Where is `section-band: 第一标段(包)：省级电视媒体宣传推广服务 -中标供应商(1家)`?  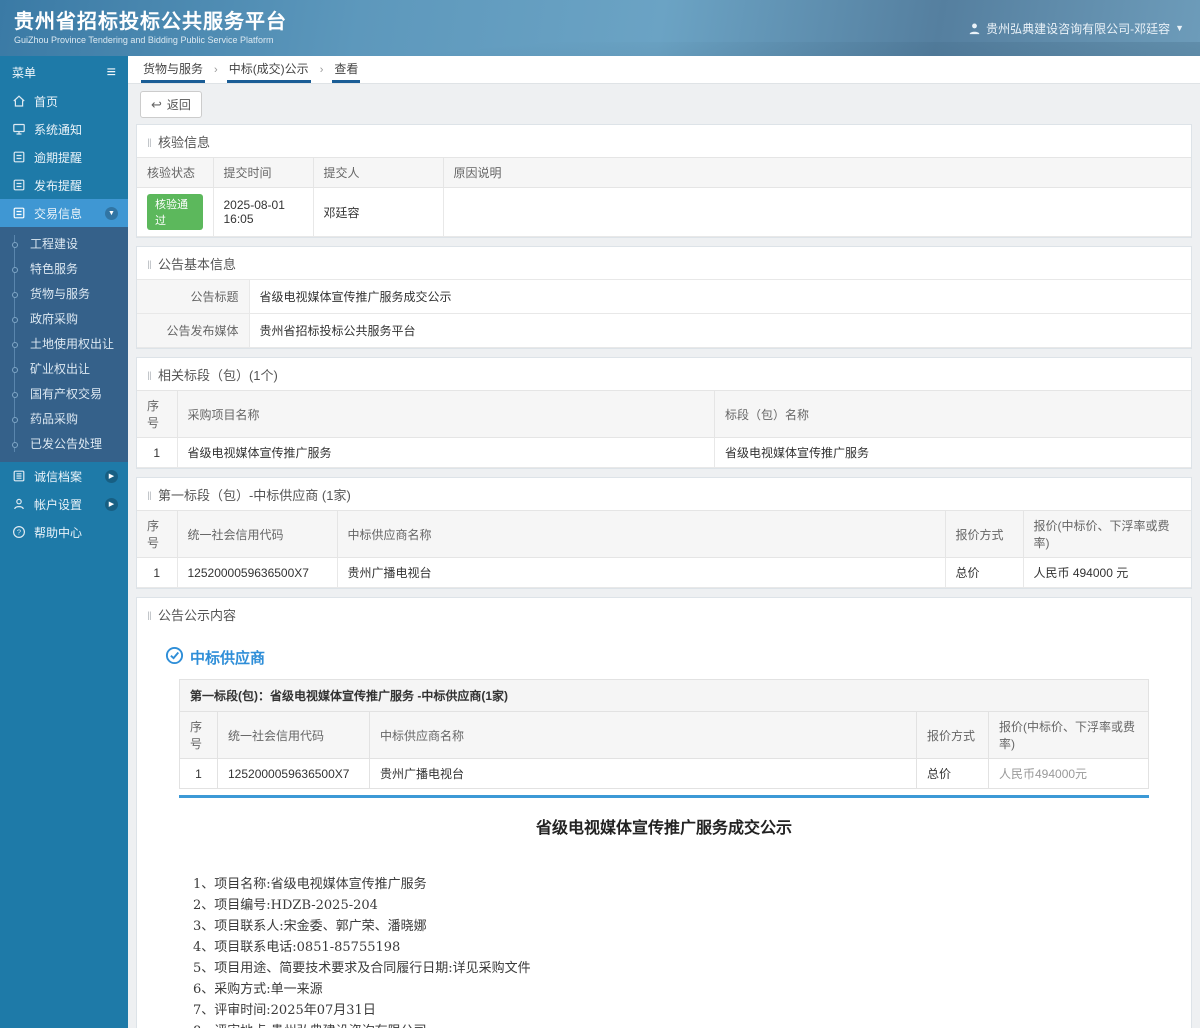
section-band: 第一标段(包)：省级电视媒体宣传推广服务 -中标供应商(1家) is located at coordinates (664, 695).